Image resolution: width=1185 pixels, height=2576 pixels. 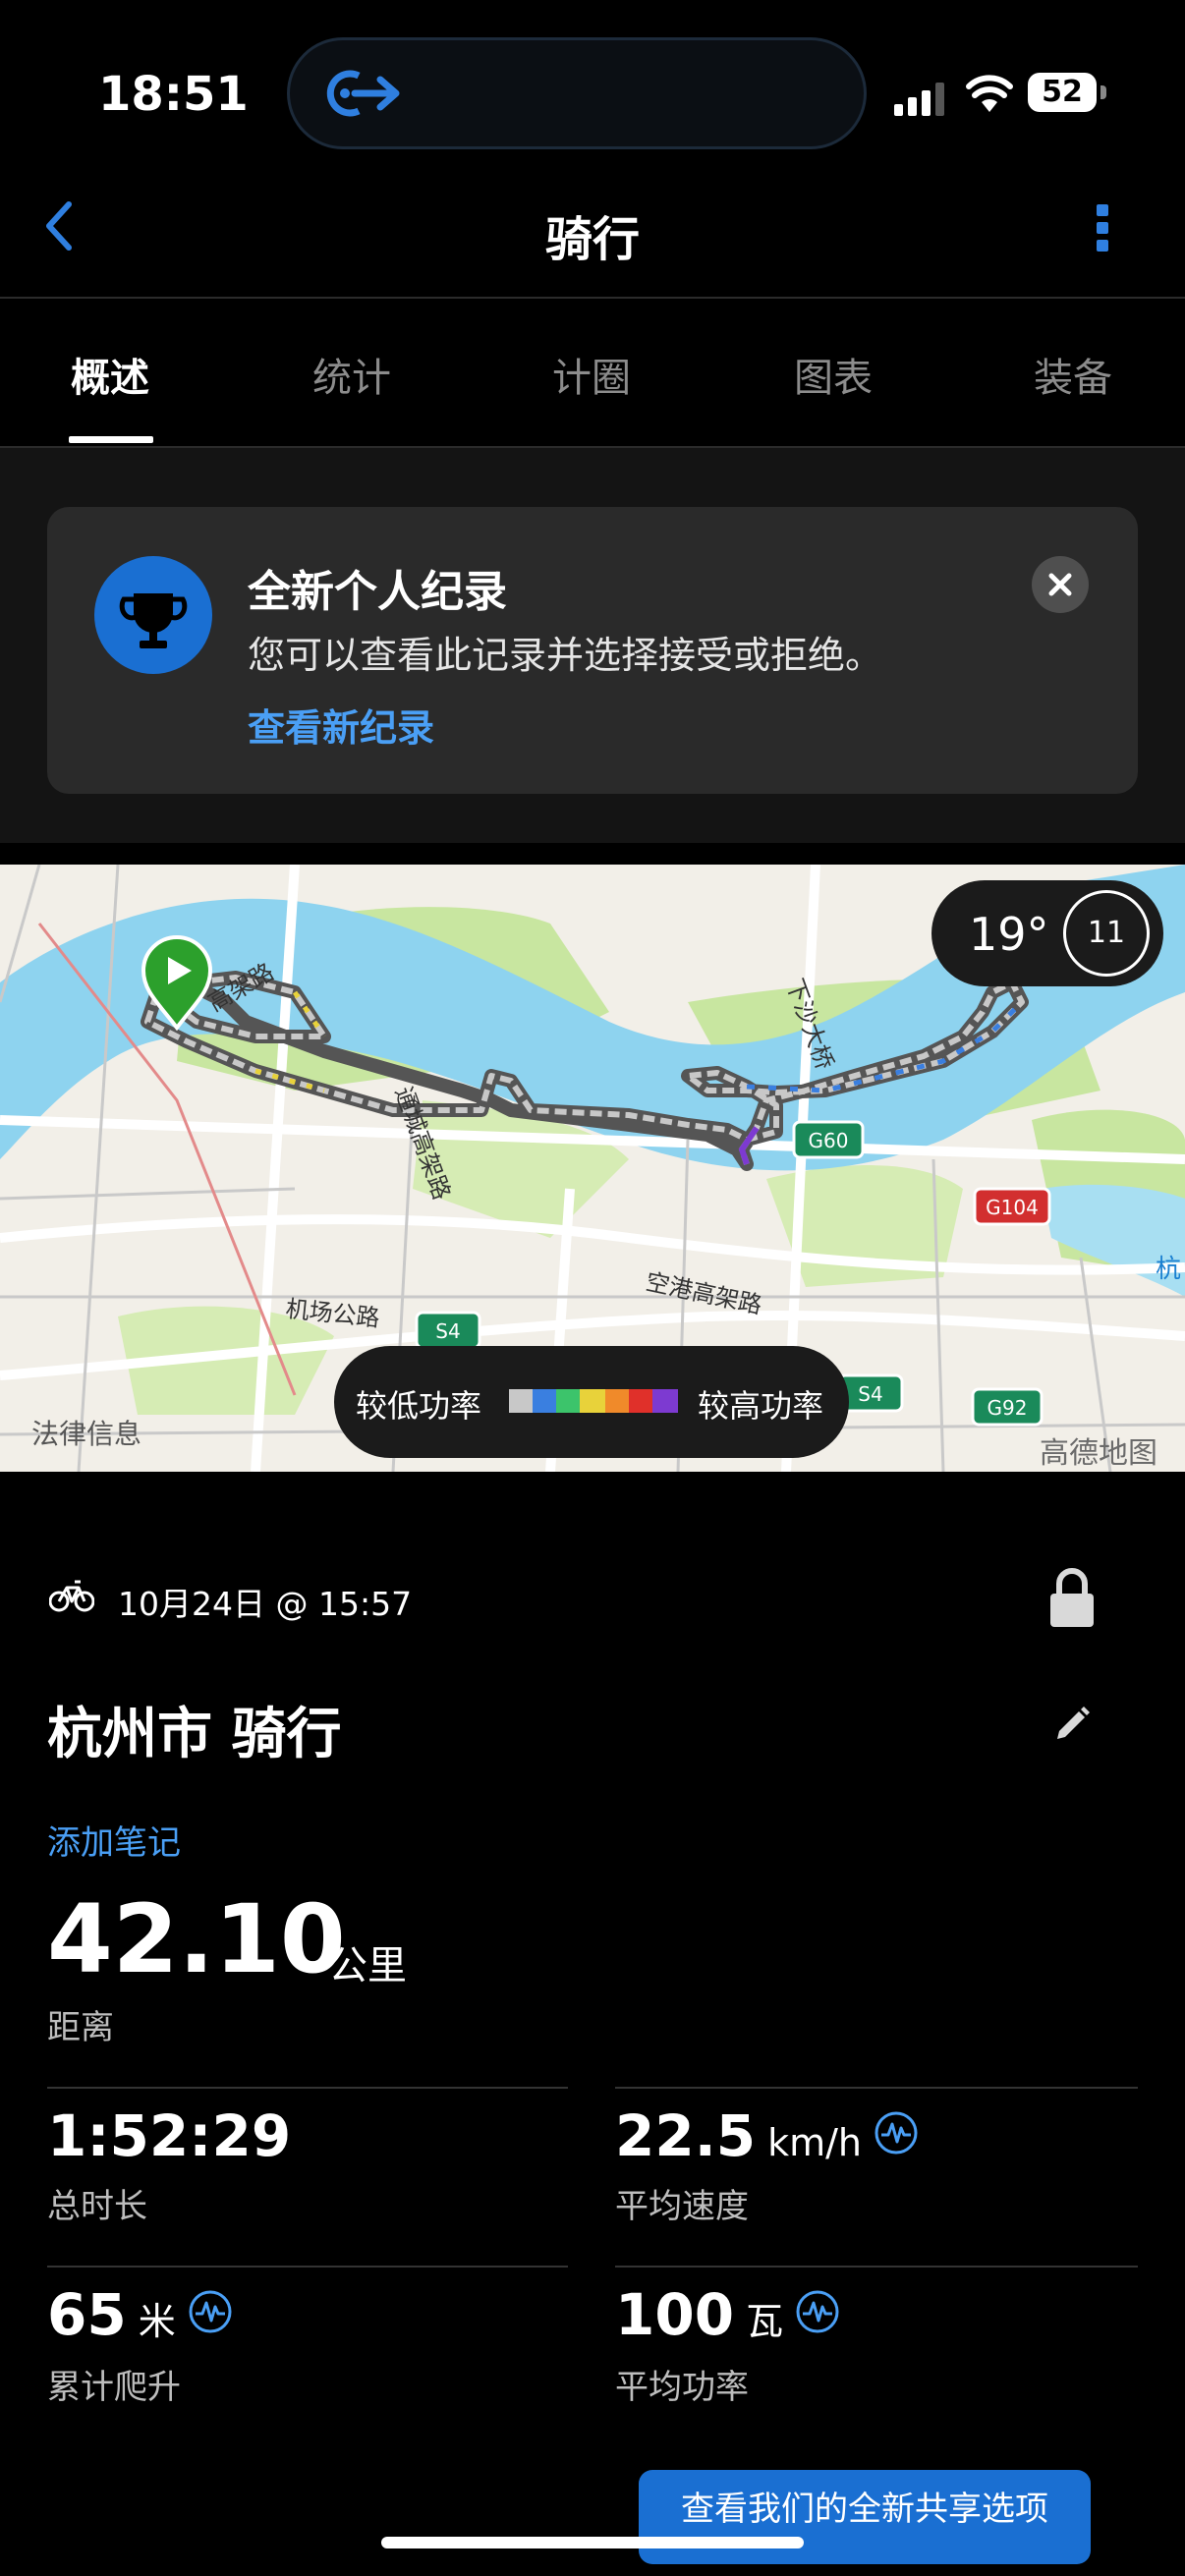 I want to click on distance-label: 距离, so click(x=81, y=2027).